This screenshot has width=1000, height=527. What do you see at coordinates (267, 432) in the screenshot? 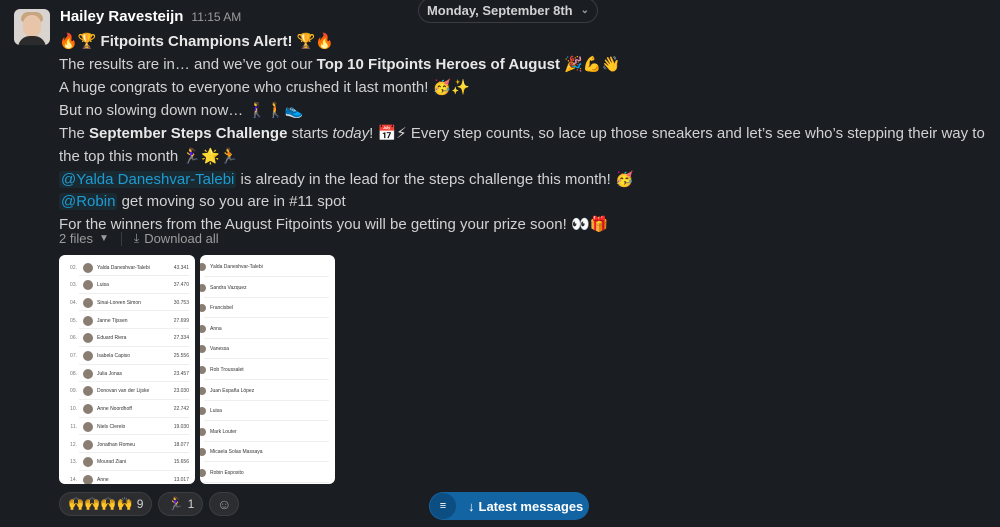
I see `steps-row: Mark Louter` at bounding box center [267, 432].